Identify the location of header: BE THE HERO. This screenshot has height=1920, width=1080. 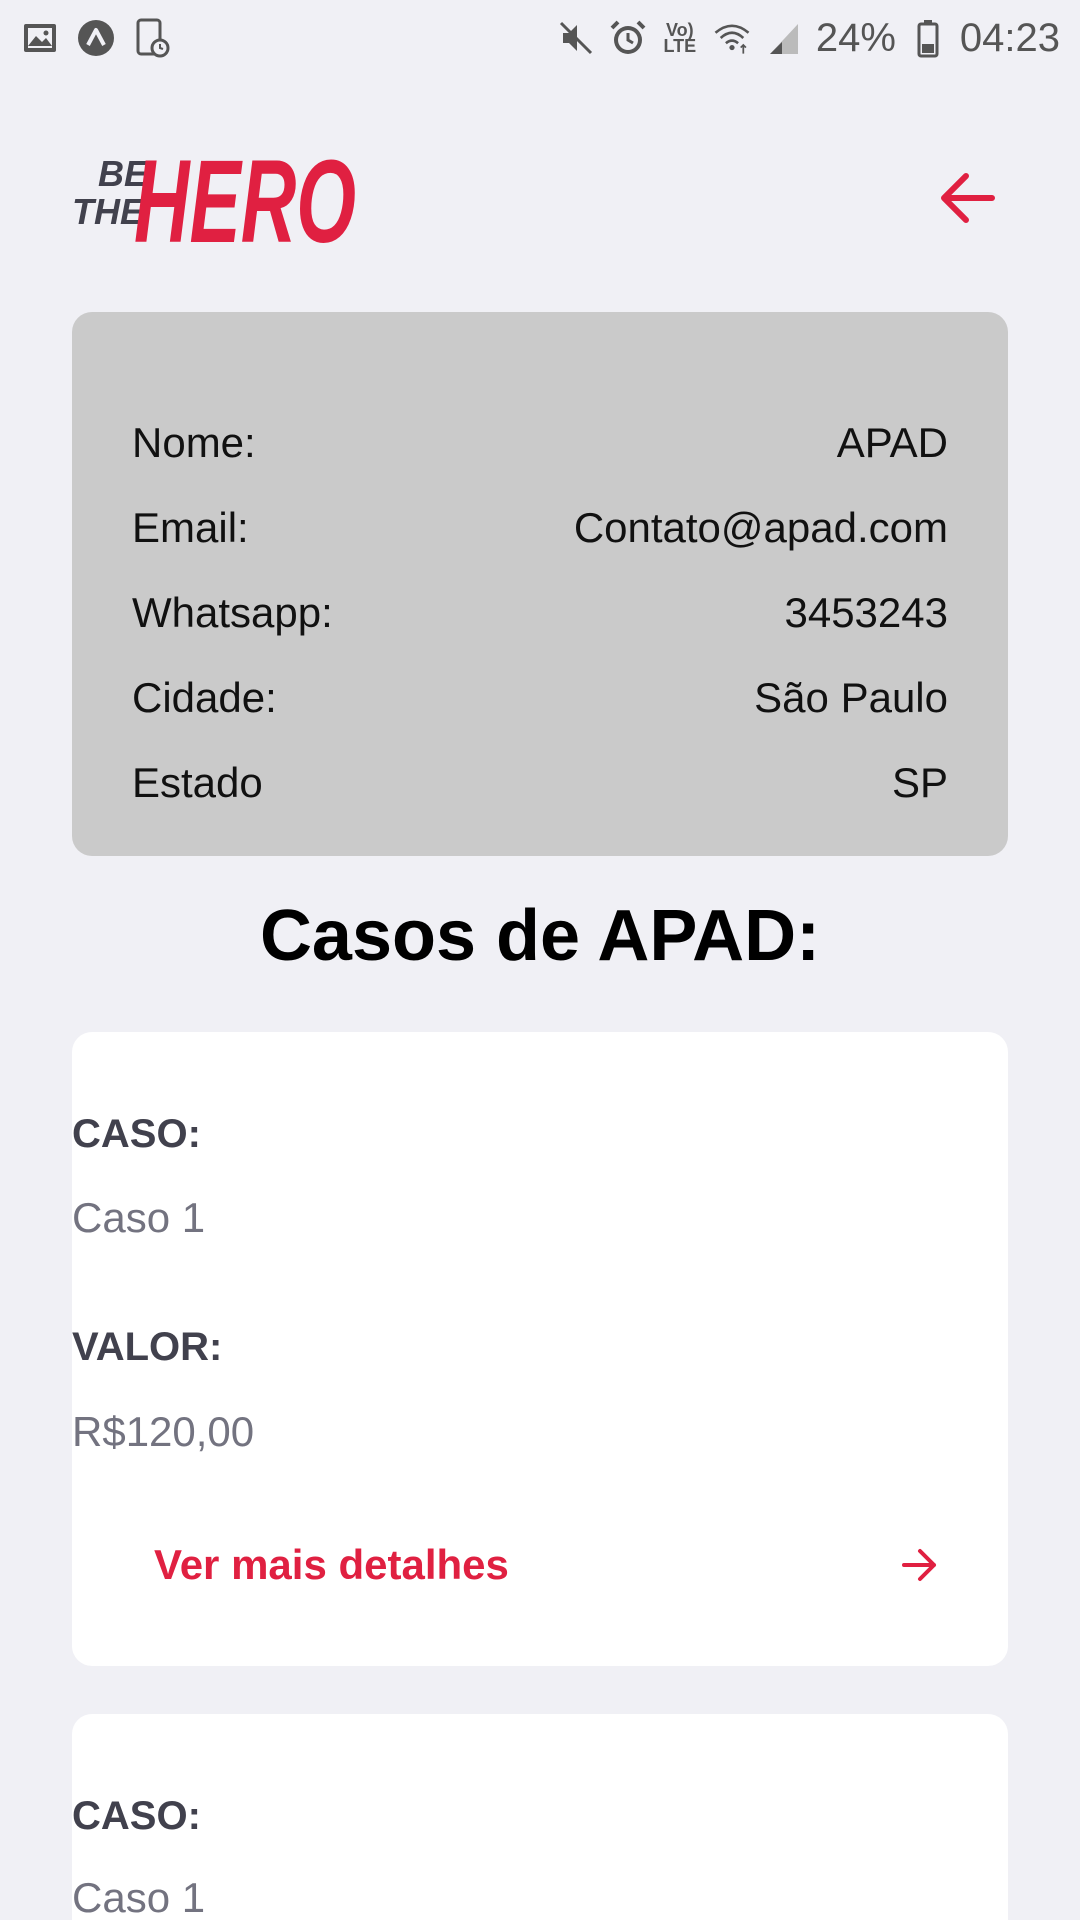
(540, 198).